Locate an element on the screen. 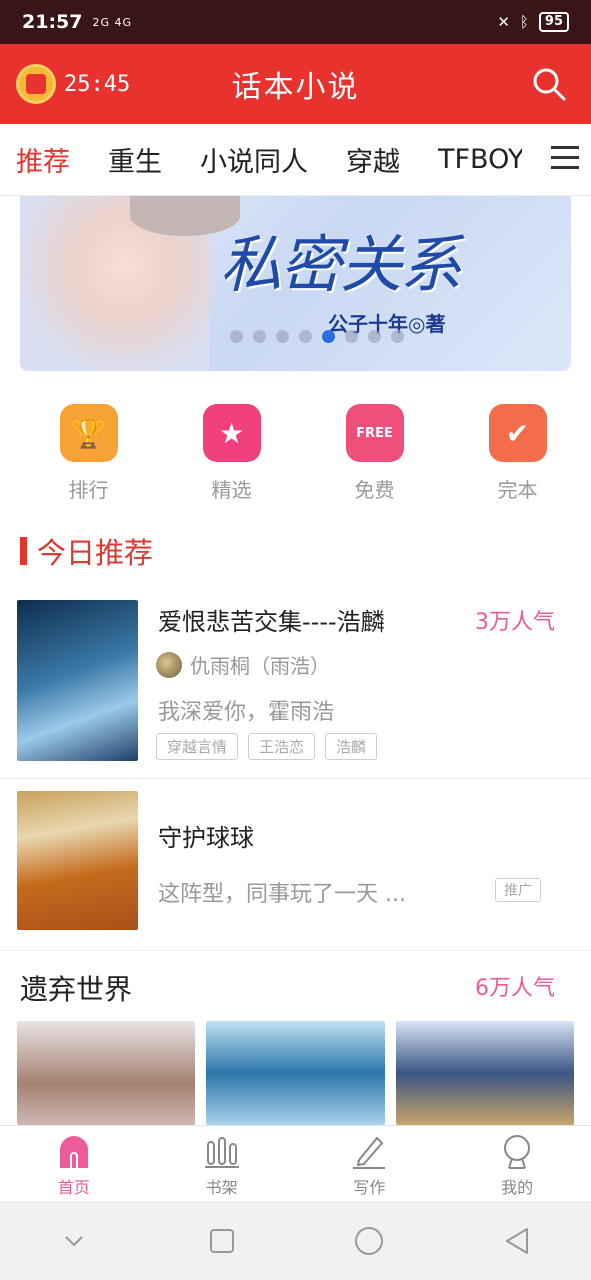 The image size is (591, 1280). book-author: 仇雨桐（雨浩） is located at coordinates (243, 664).